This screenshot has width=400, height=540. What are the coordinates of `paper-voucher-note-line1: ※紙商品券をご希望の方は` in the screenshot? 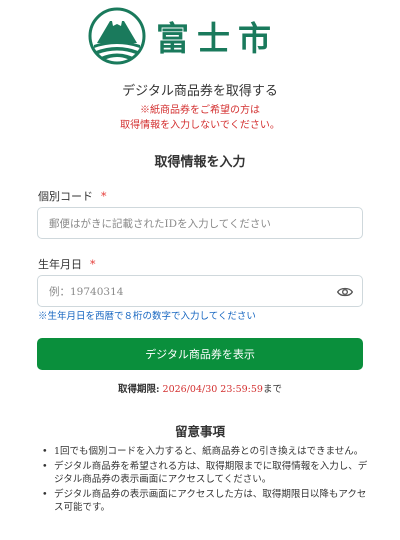 It's located at (200, 110).